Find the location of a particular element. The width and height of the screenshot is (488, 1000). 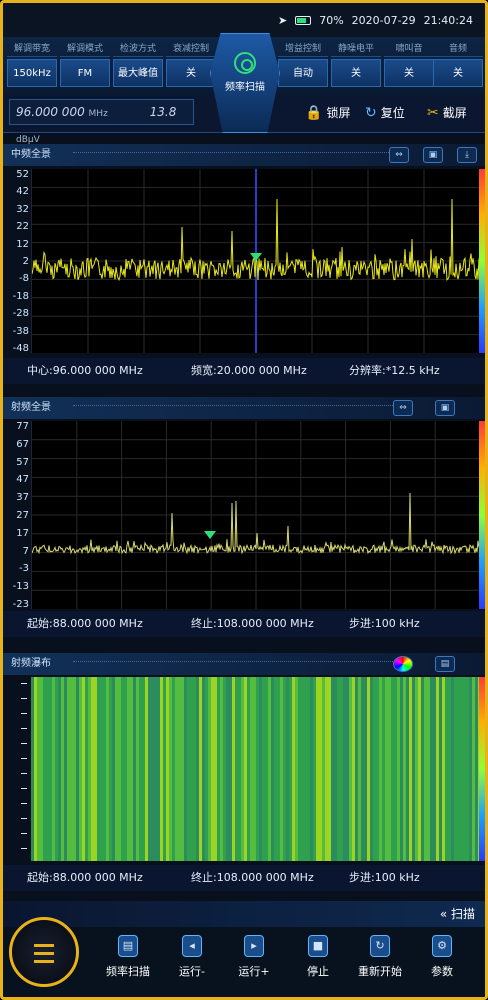

location-icon: ➤ is located at coordinates (282, 20).